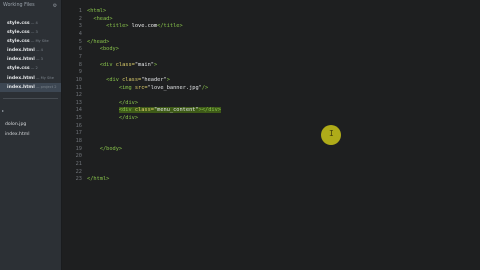 The height and width of the screenshot is (270, 480). Describe the element at coordinates (78, 179) in the screenshot. I see `line-number: 23` at that location.